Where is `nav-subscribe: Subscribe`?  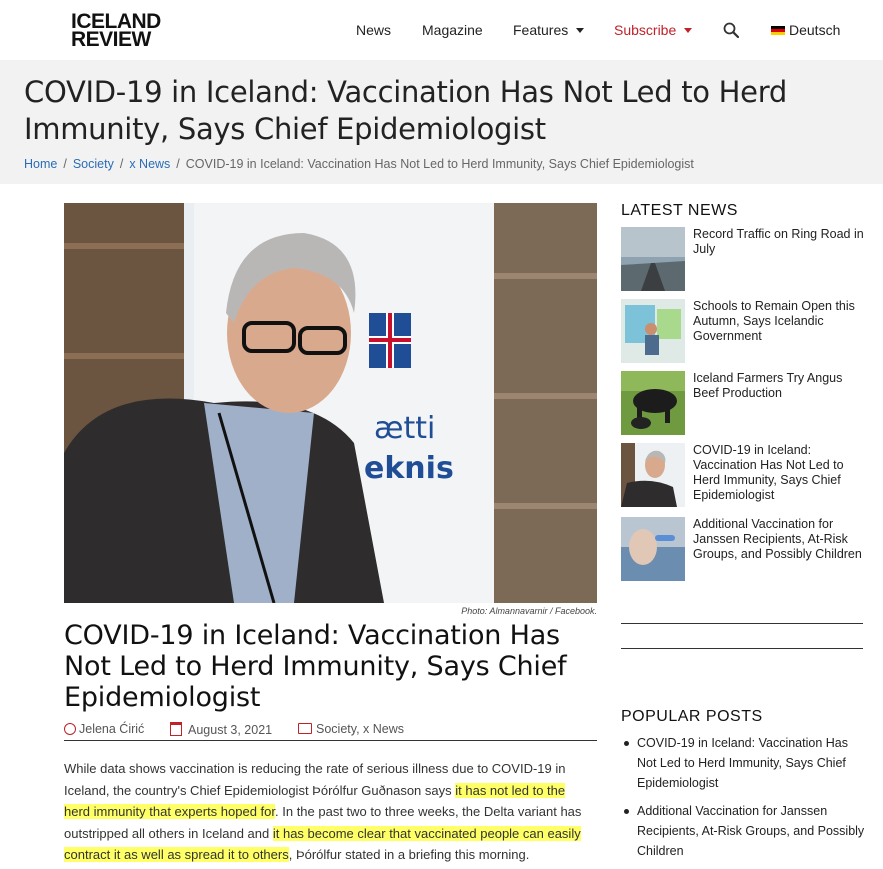
nav-subscribe: Subscribe is located at coordinates (653, 30).